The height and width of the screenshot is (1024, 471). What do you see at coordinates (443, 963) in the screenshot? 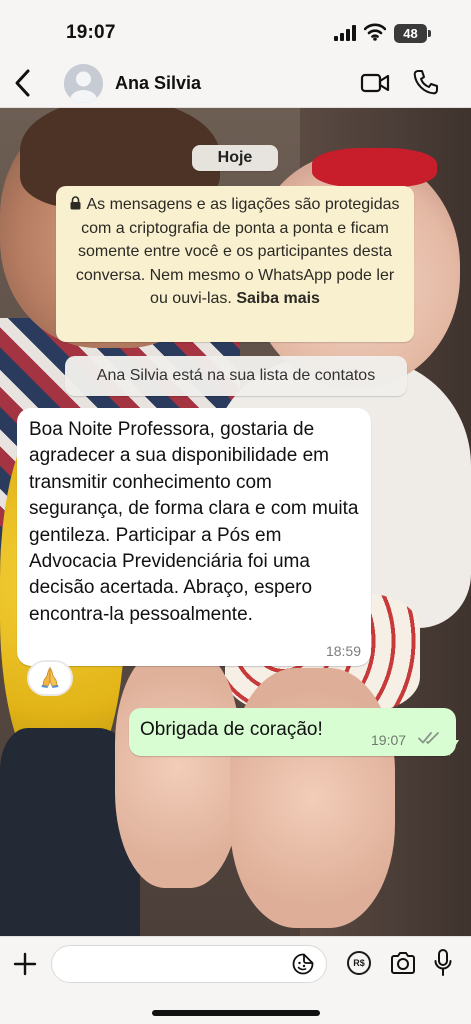
I see `mic-icon` at bounding box center [443, 963].